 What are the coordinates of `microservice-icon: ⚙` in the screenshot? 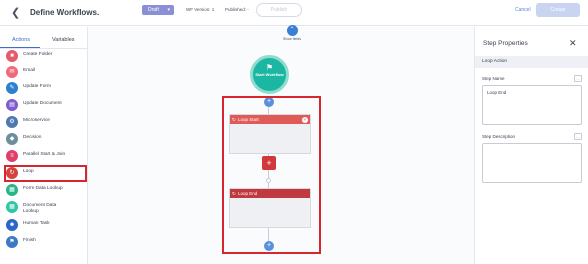 It's located at (12, 122).